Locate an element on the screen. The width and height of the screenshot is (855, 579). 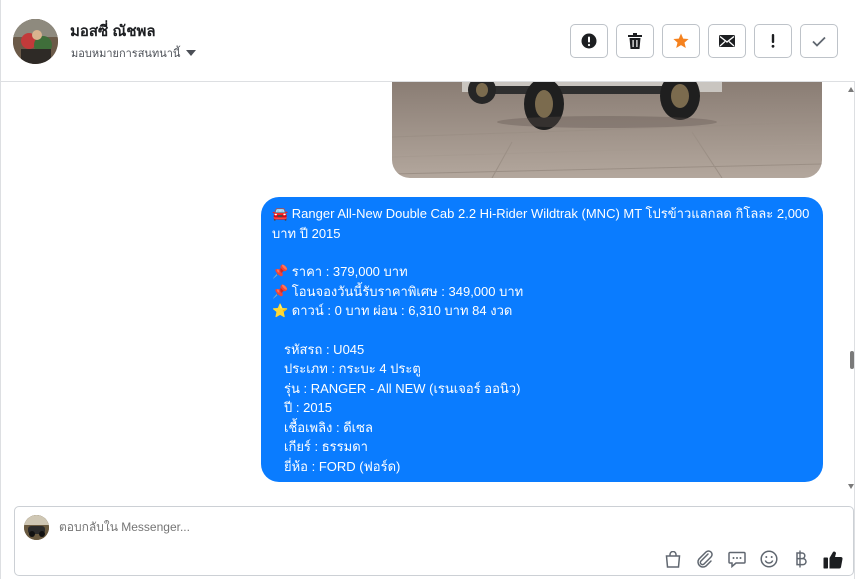
car-photo is located at coordinates (607, 130).